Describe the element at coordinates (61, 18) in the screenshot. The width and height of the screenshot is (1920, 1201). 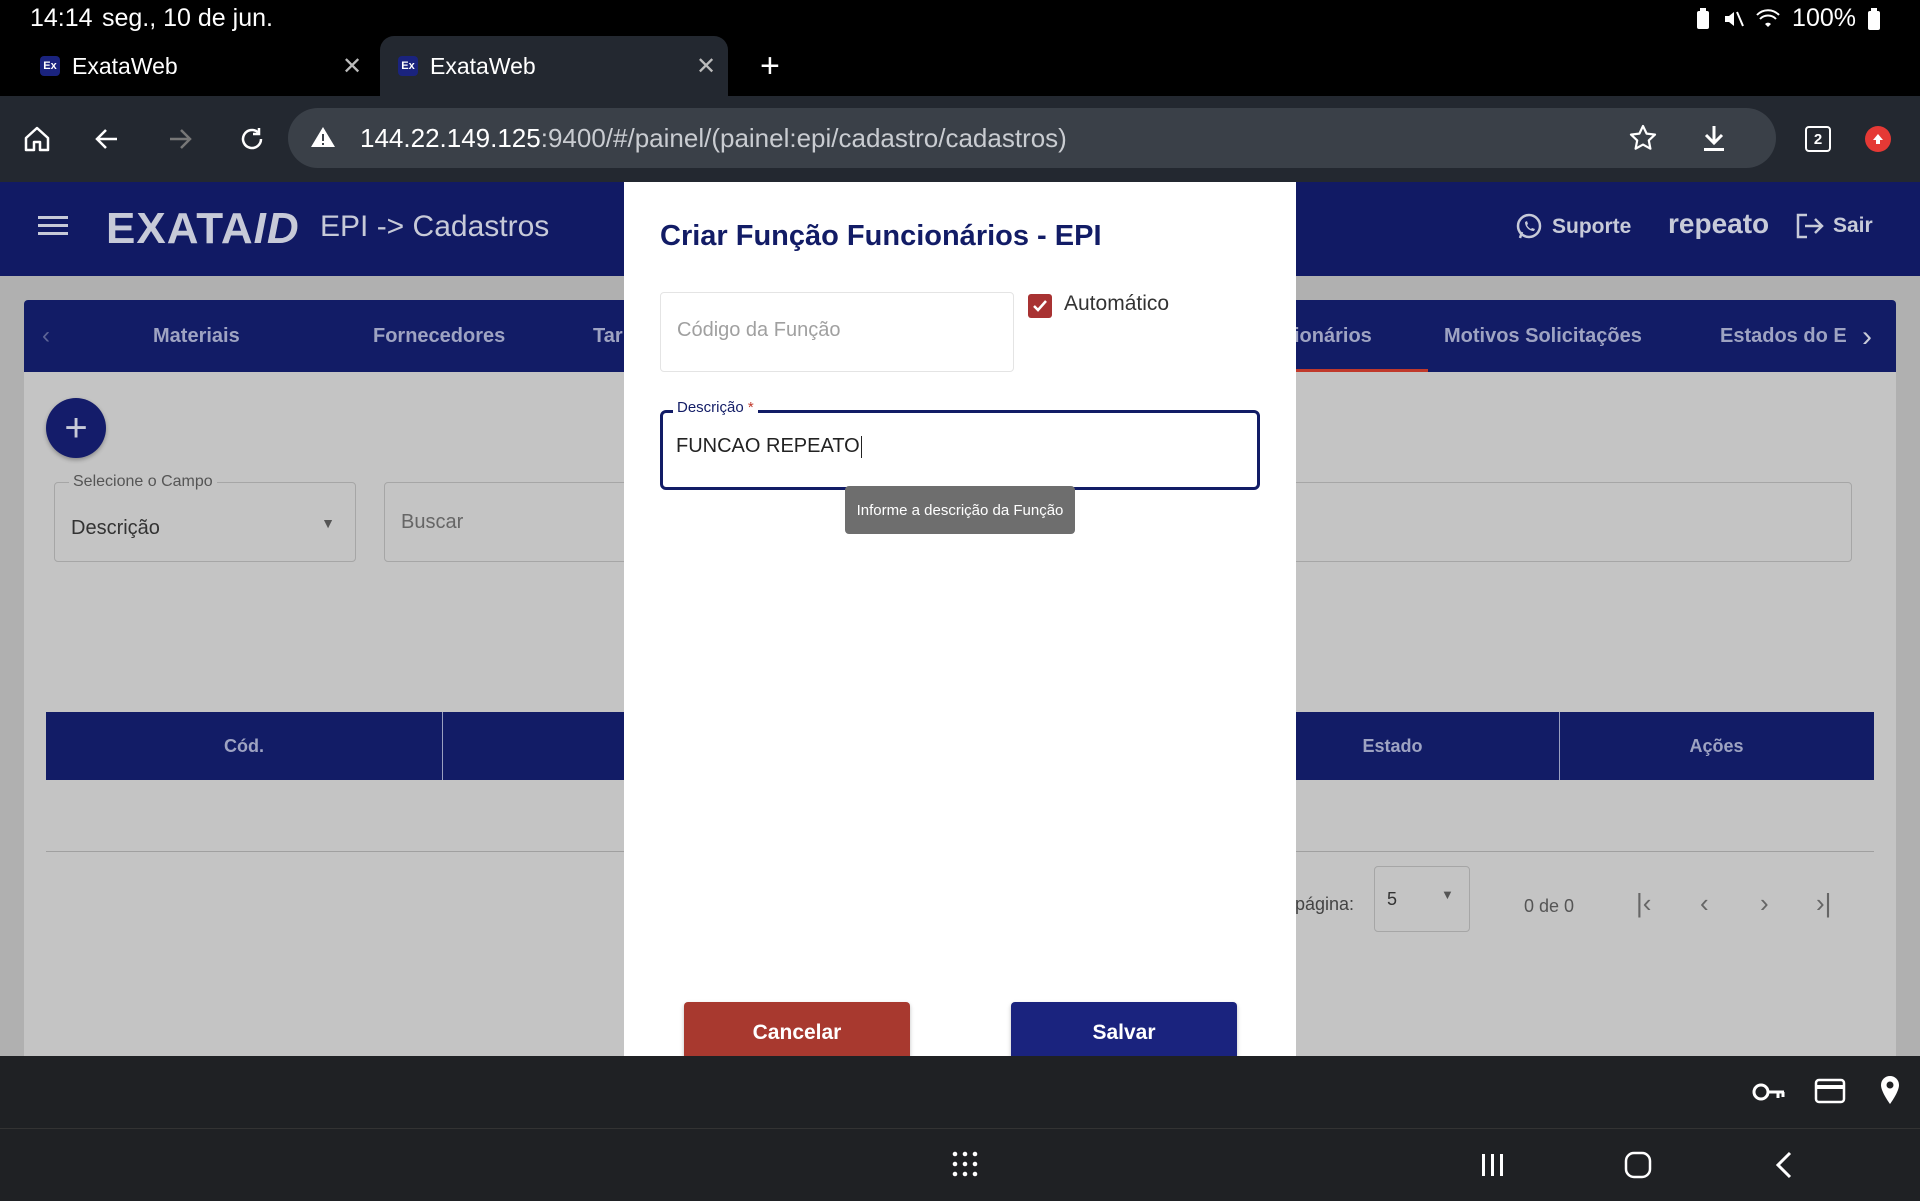
I see `status-time: 14:14` at that location.